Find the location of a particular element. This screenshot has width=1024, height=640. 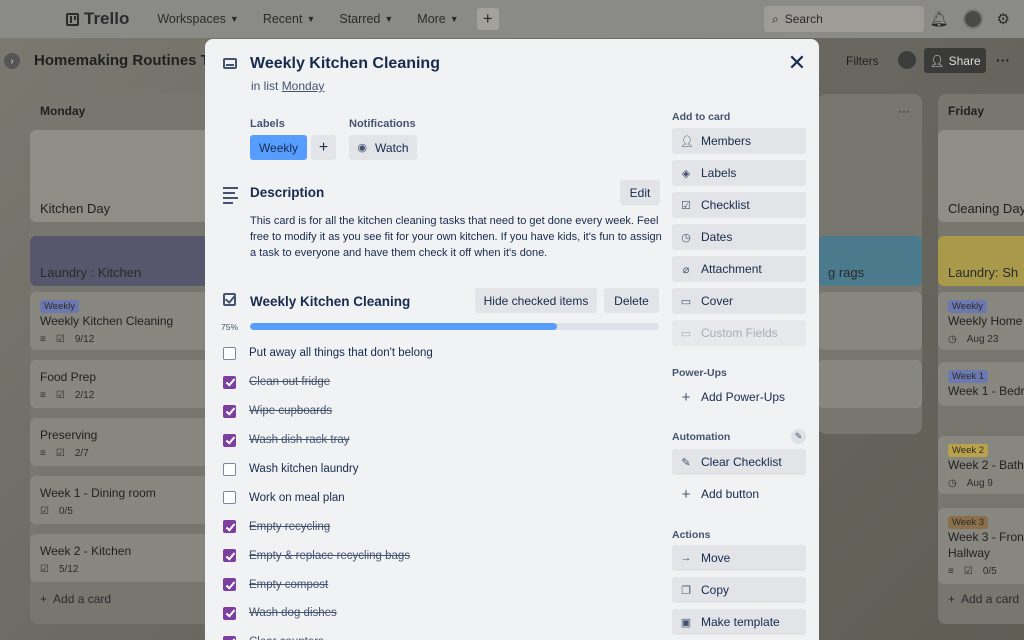

share-button: 👤︎ Share is located at coordinates (955, 60).